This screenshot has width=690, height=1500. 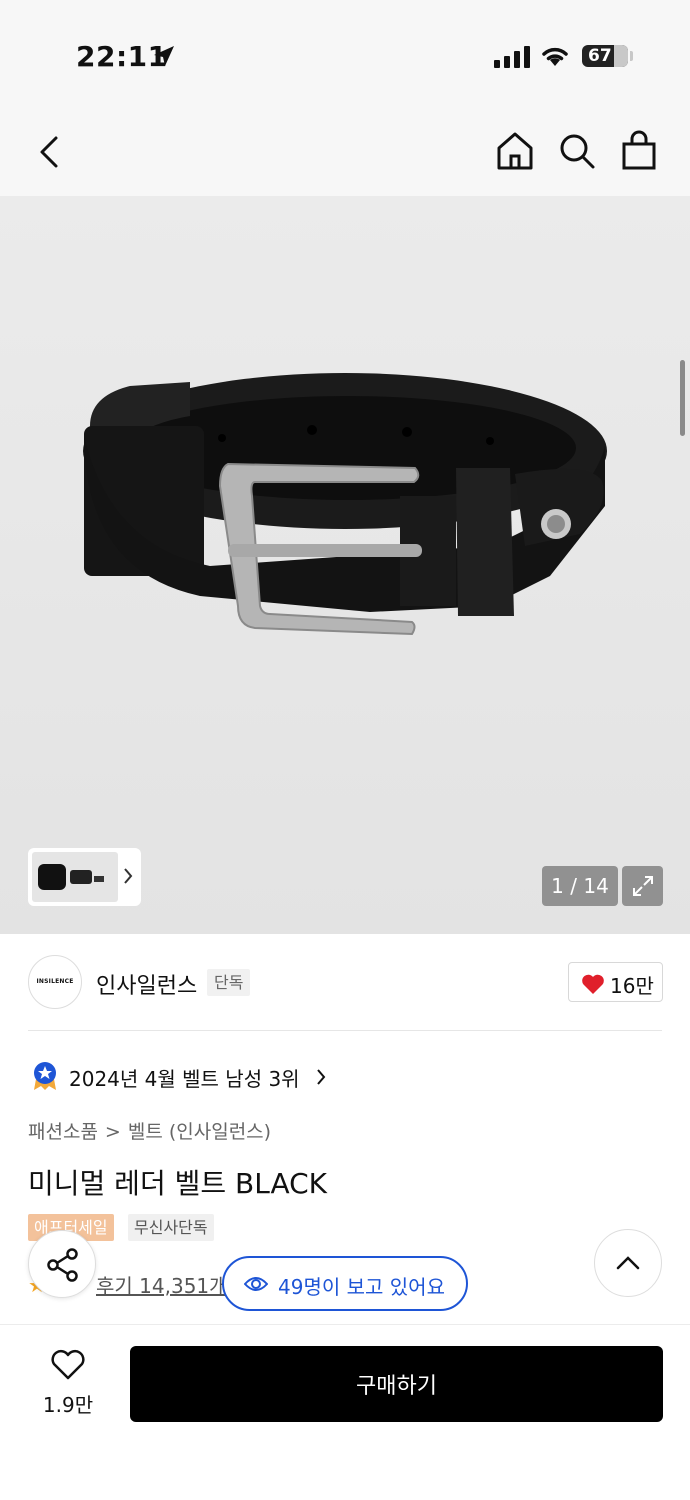 What do you see at coordinates (632, 986) in the screenshot?
I see `brand-like-count: 16만` at bounding box center [632, 986].